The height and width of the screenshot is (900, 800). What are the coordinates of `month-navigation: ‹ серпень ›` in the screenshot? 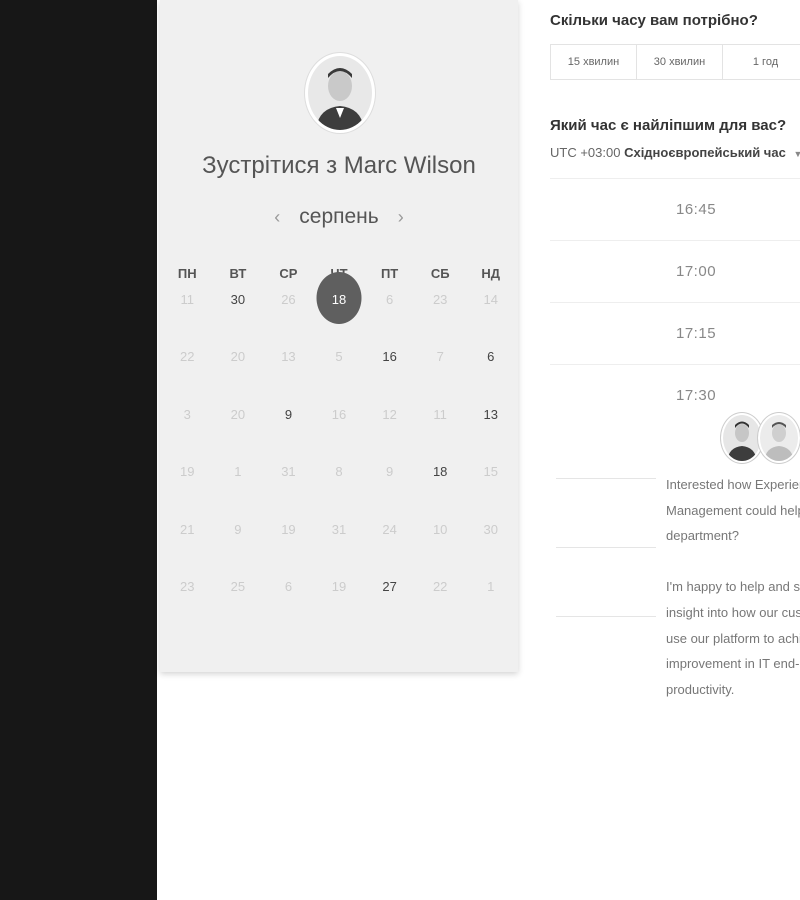 It's located at (339, 217).